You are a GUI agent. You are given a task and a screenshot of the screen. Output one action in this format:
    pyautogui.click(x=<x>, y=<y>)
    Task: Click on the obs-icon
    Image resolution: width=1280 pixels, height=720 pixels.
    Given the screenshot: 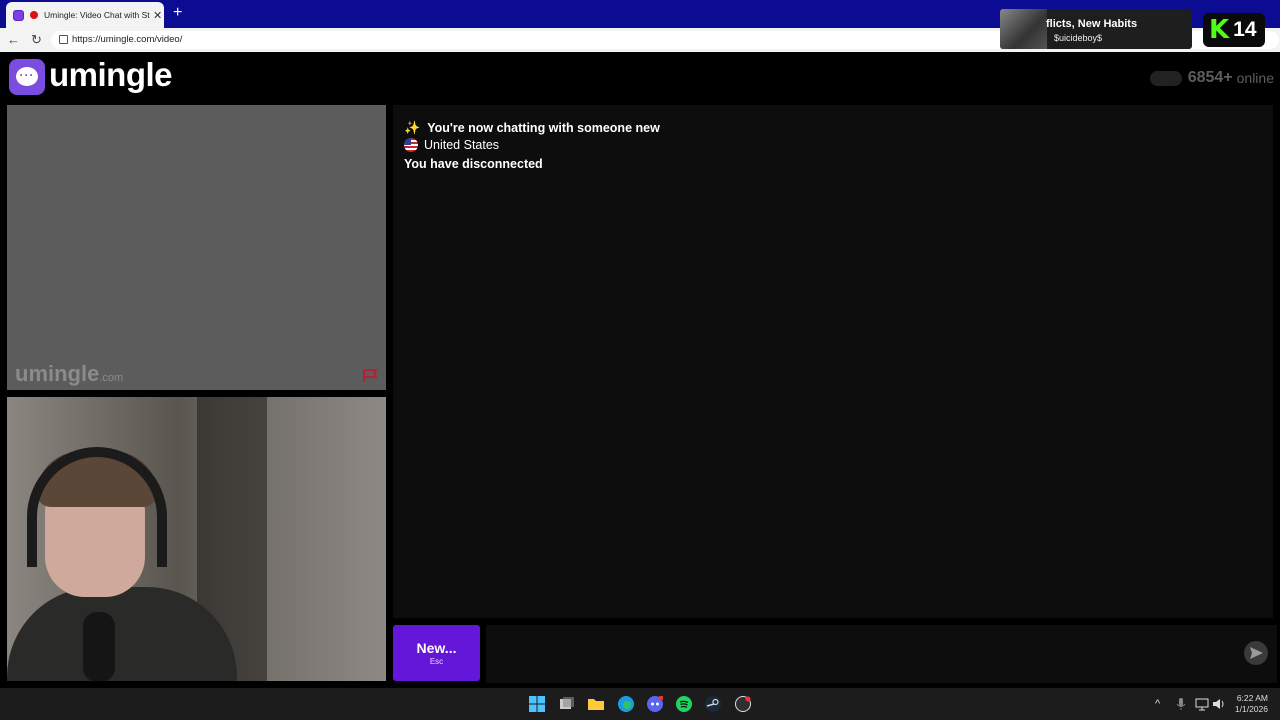 What is the action you would take?
    pyautogui.click(x=743, y=704)
    